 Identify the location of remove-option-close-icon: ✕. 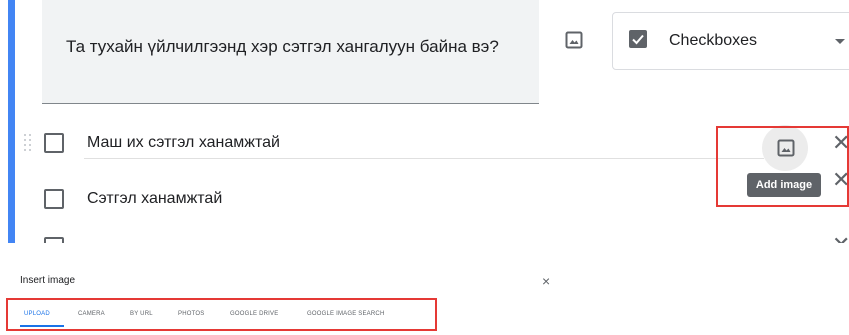
(840, 239).